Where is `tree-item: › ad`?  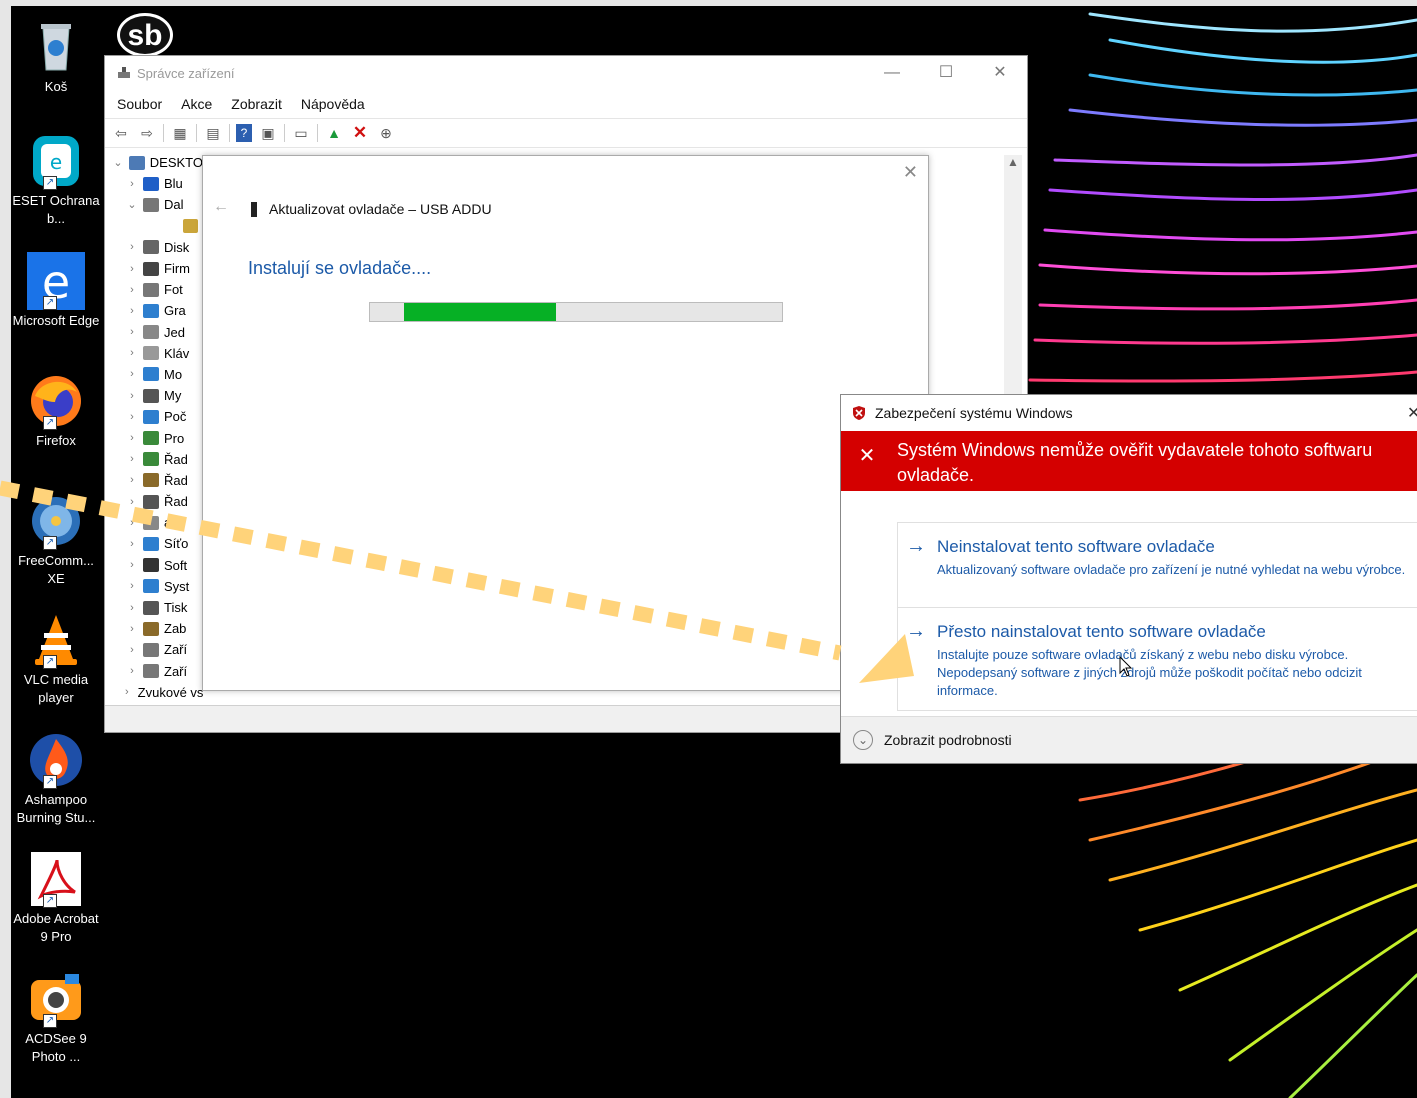
tree-item: › ad is located at coordinates (154, 522).